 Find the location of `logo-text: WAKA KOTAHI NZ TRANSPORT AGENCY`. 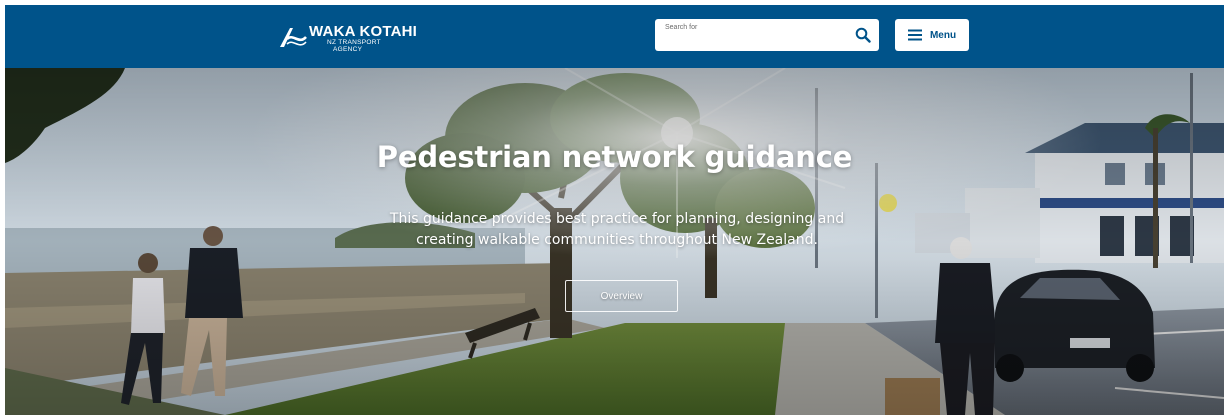

logo-text: WAKA KOTAHI NZ TRANSPORT AGENCY is located at coordinates (363, 38).